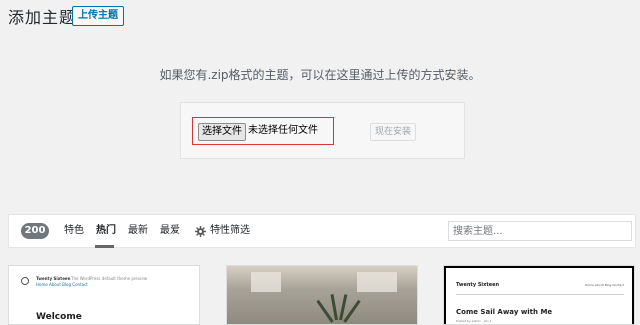 Image resolution: width=640 pixels, height=325 pixels. I want to click on search-themes-input, so click(540, 231).